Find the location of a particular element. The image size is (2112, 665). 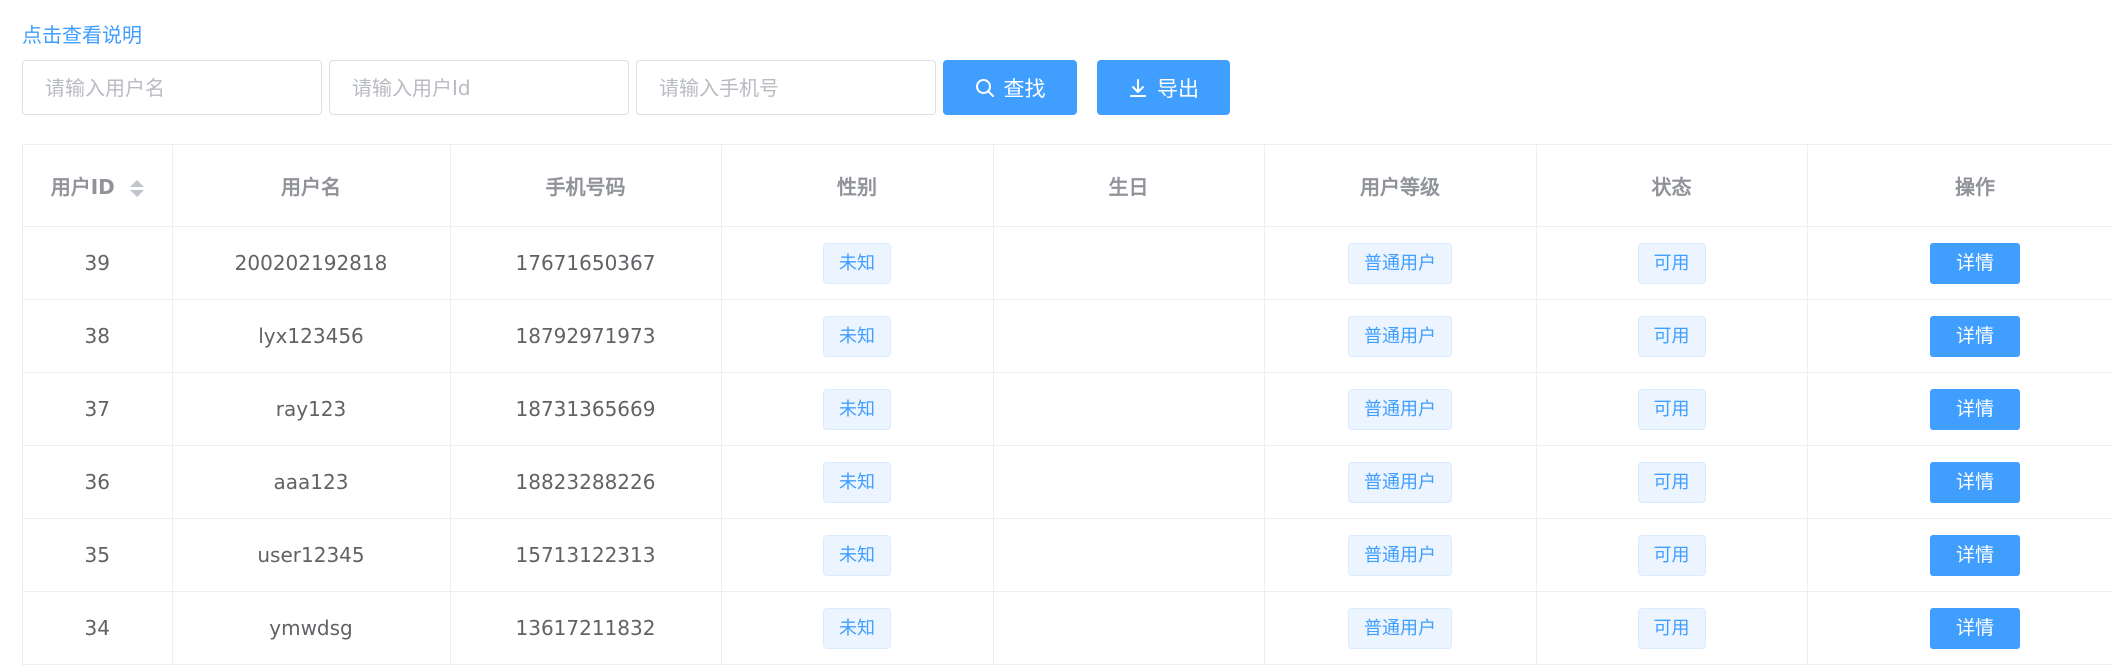

table-row: 35 user12345 15713122313 未知 普通用户 可用 详情 is located at coordinates (1067, 555).